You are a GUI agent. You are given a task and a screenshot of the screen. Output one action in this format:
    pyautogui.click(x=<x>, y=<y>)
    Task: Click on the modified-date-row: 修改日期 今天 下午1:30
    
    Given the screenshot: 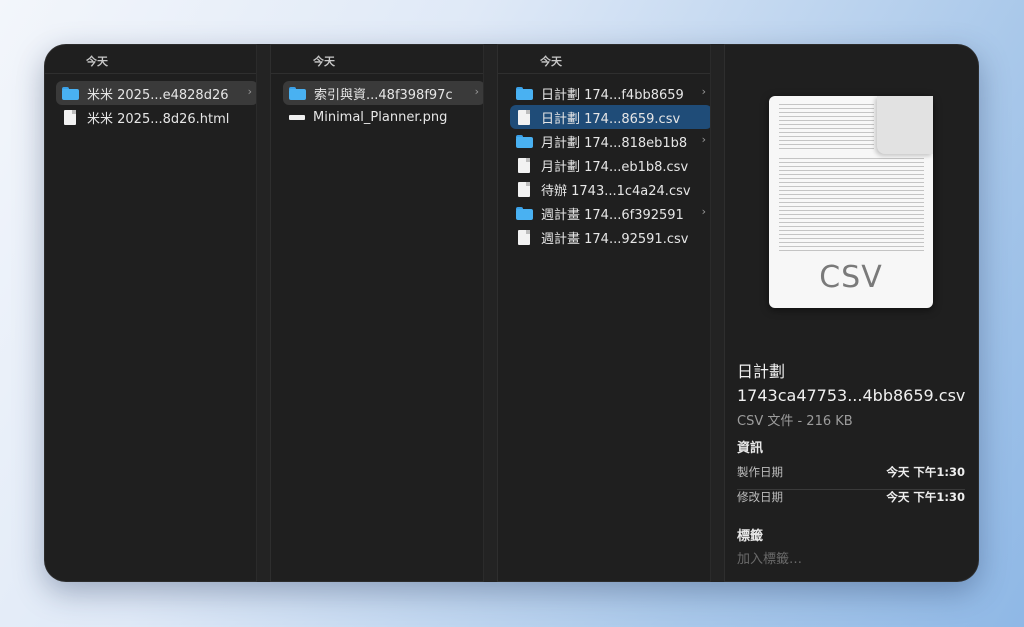 What is the action you would take?
    pyautogui.click(x=851, y=502)
    